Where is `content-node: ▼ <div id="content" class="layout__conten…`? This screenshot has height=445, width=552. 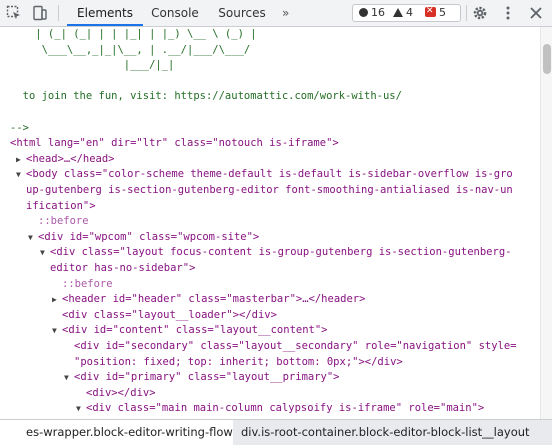 content-node: ▼ <div id="content" class="layout__conten… is located at coordinates (190, 331).